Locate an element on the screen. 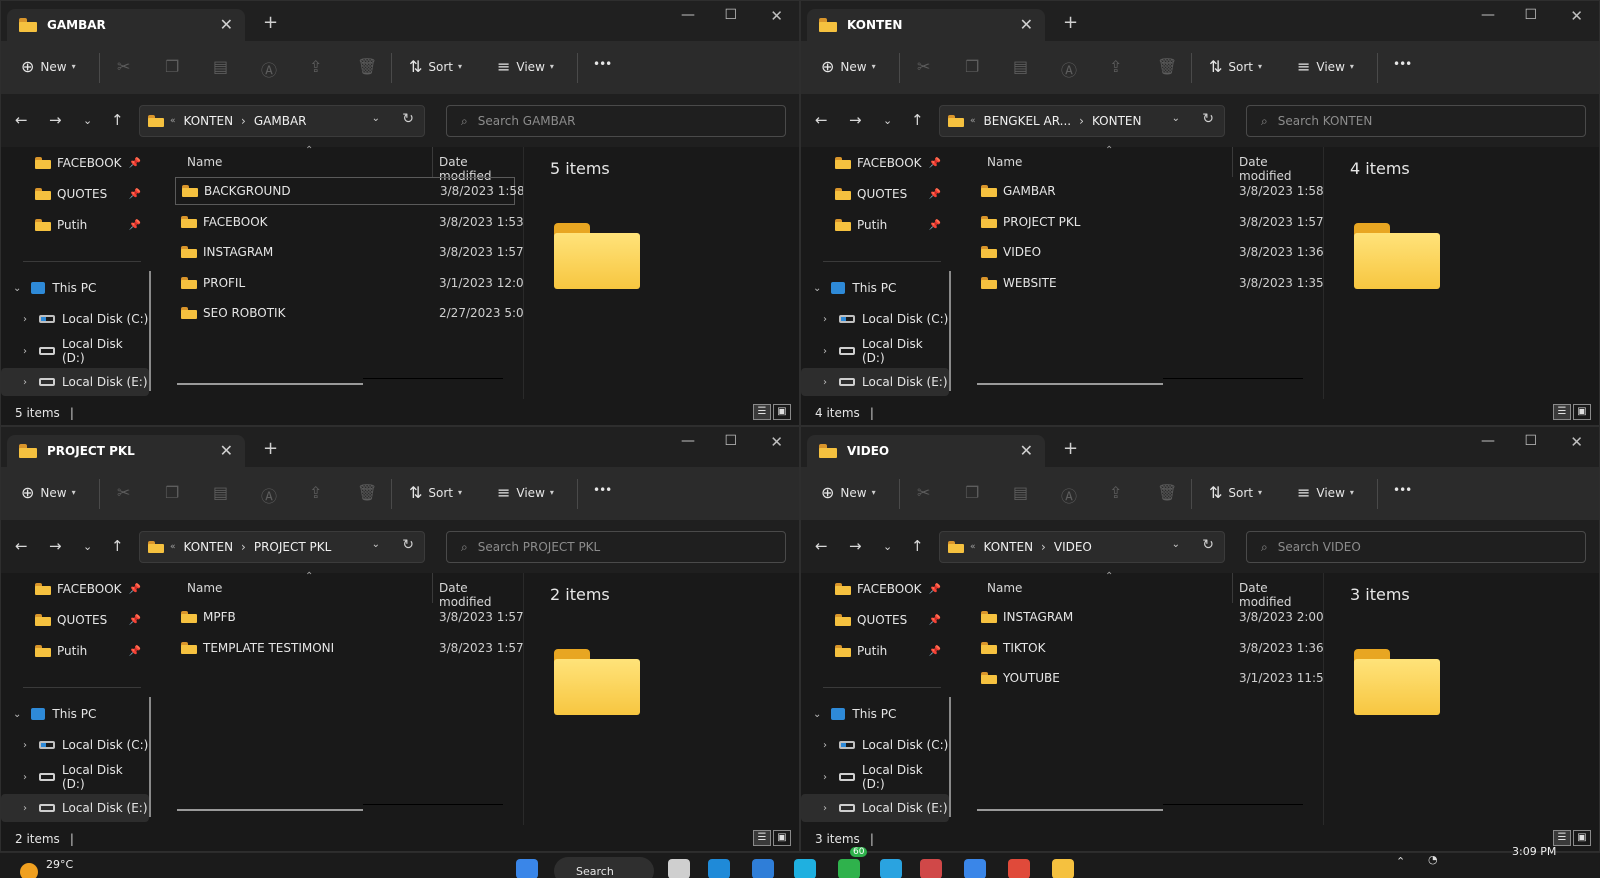 The image size is (1600, 878). file-row: TEMPLATE TESTIMONI 3/8/2023 1:57 PM is located at coordinates (349, 648).